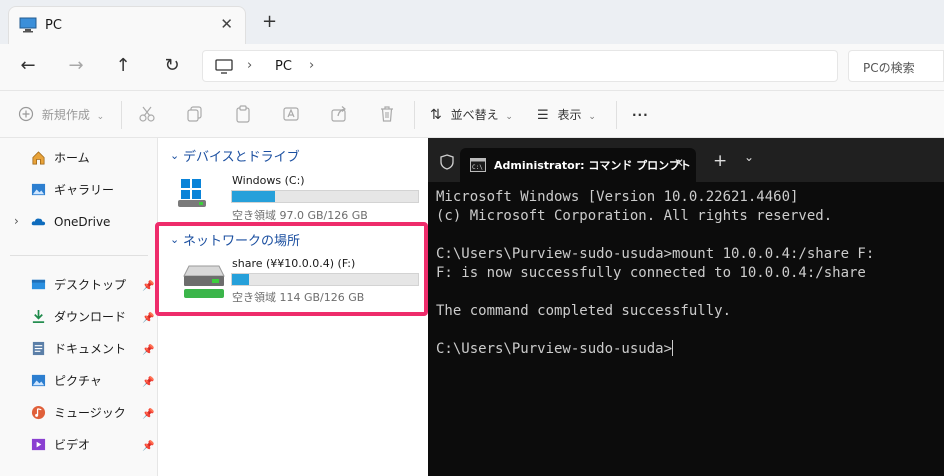 Image resolution: width=944 pixels, height=476 pixels. Describe the element at coordinates (472, 22) in the screenshot. I see `tab-strip: PC ✕ +` at that location.